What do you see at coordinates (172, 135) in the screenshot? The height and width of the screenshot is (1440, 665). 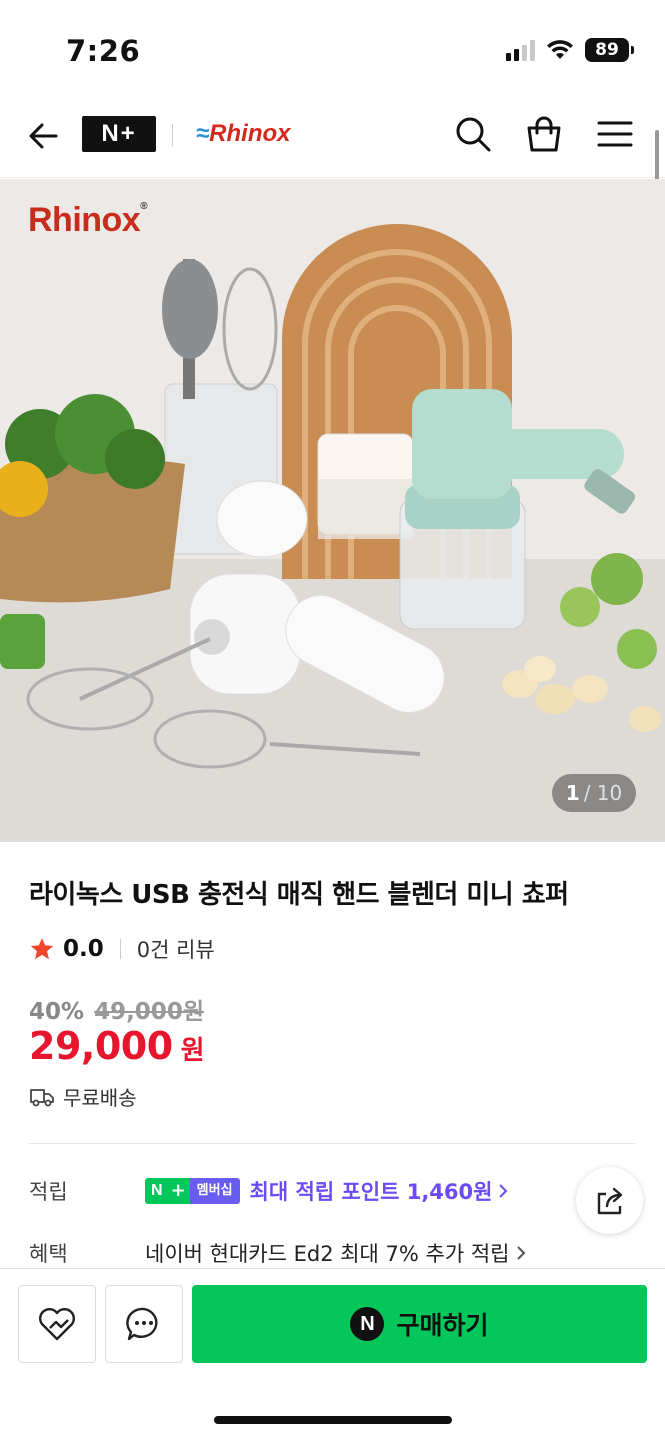 I see `header-divider` at bounding box center [172, 135].